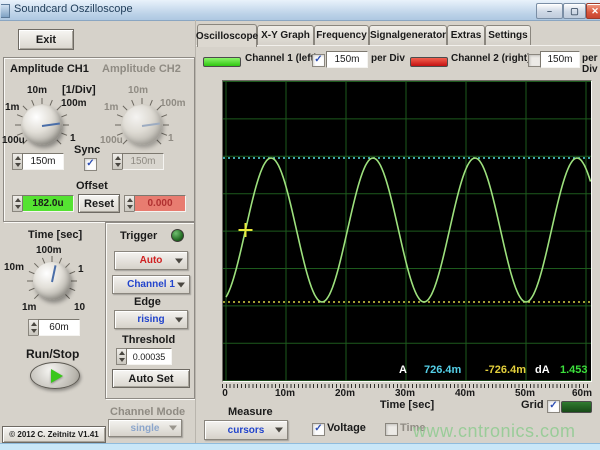 This screenshot has width=600, height=450. Describe the element at coordinates (12, 107) in the screenshot. I see `ch1-scale-1m: 1m` at that location.